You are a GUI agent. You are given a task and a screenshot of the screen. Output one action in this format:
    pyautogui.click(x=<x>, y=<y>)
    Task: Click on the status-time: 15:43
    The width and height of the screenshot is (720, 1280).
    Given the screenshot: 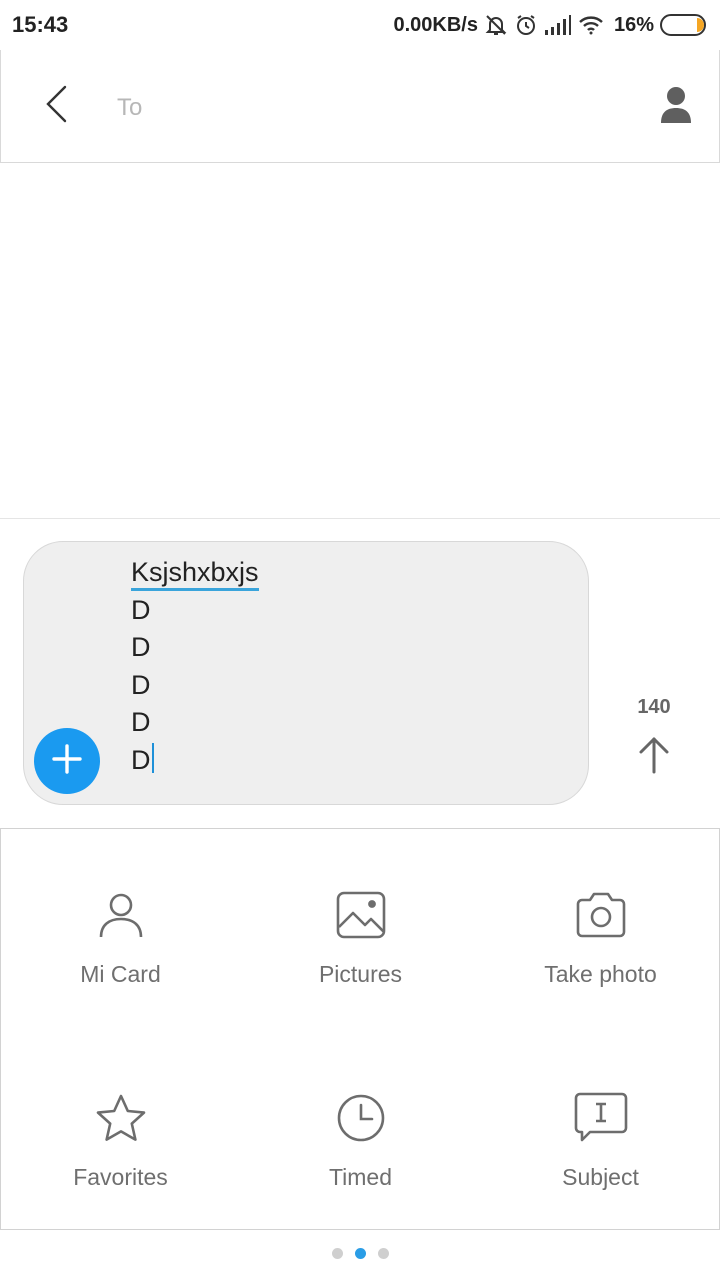 What is the action you would take?
    pyautogui.click(x=40, y=24)
    